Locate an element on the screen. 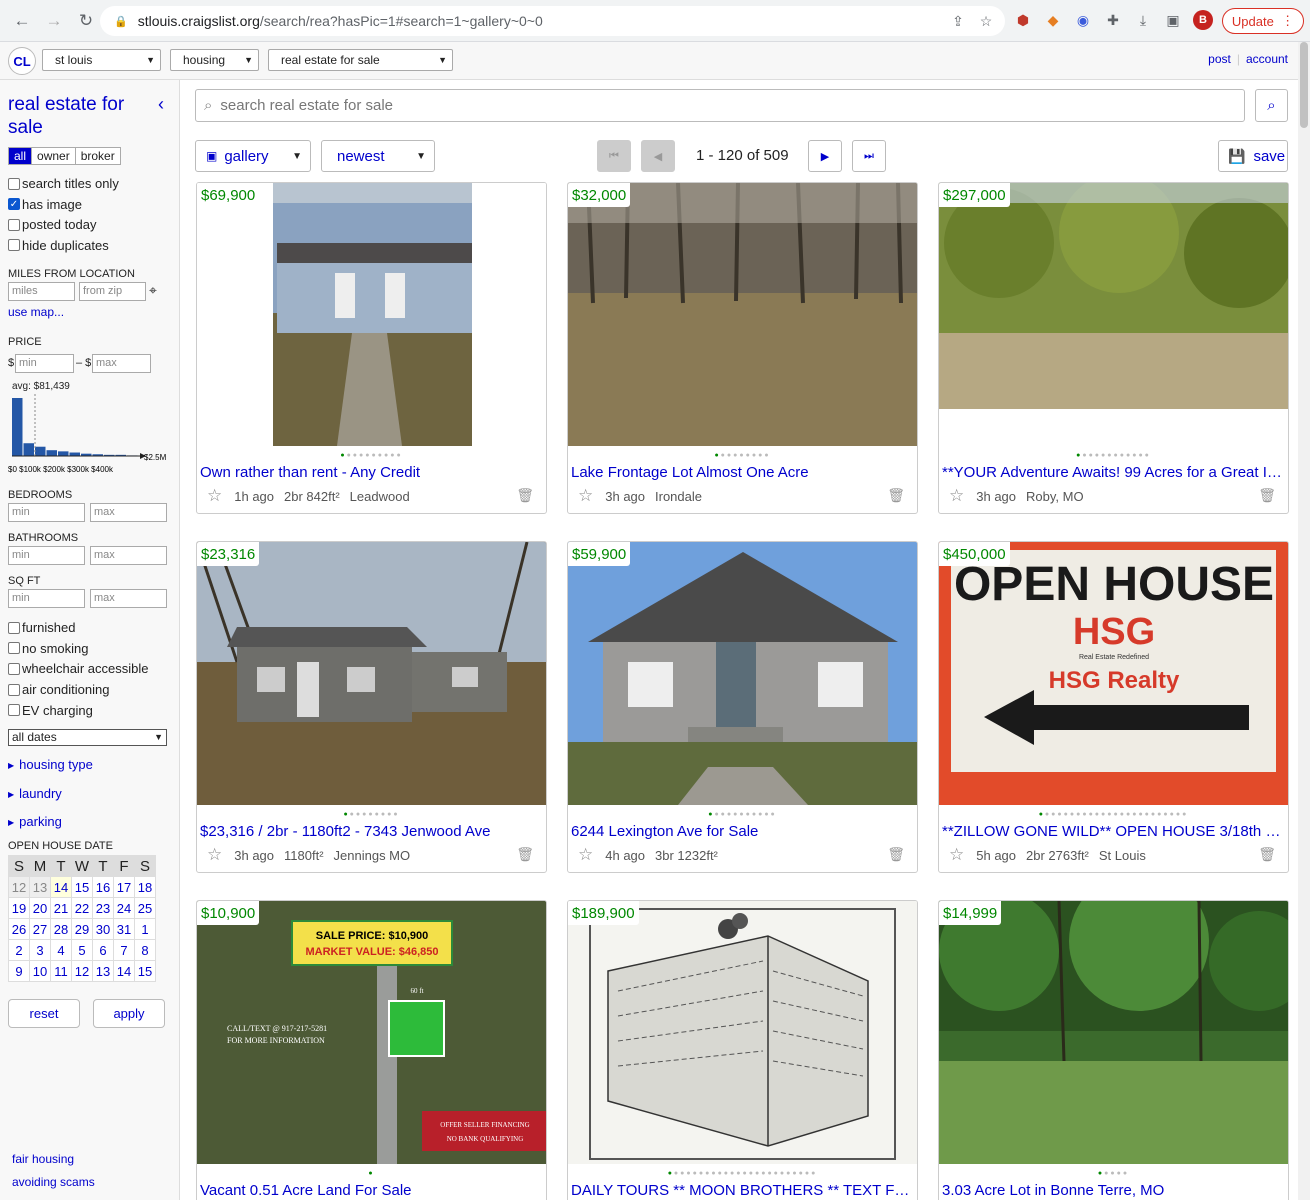 This screenshot has width=1310, height=1200. filter-checkbox: EV charging is located at coordinates (50, 710).